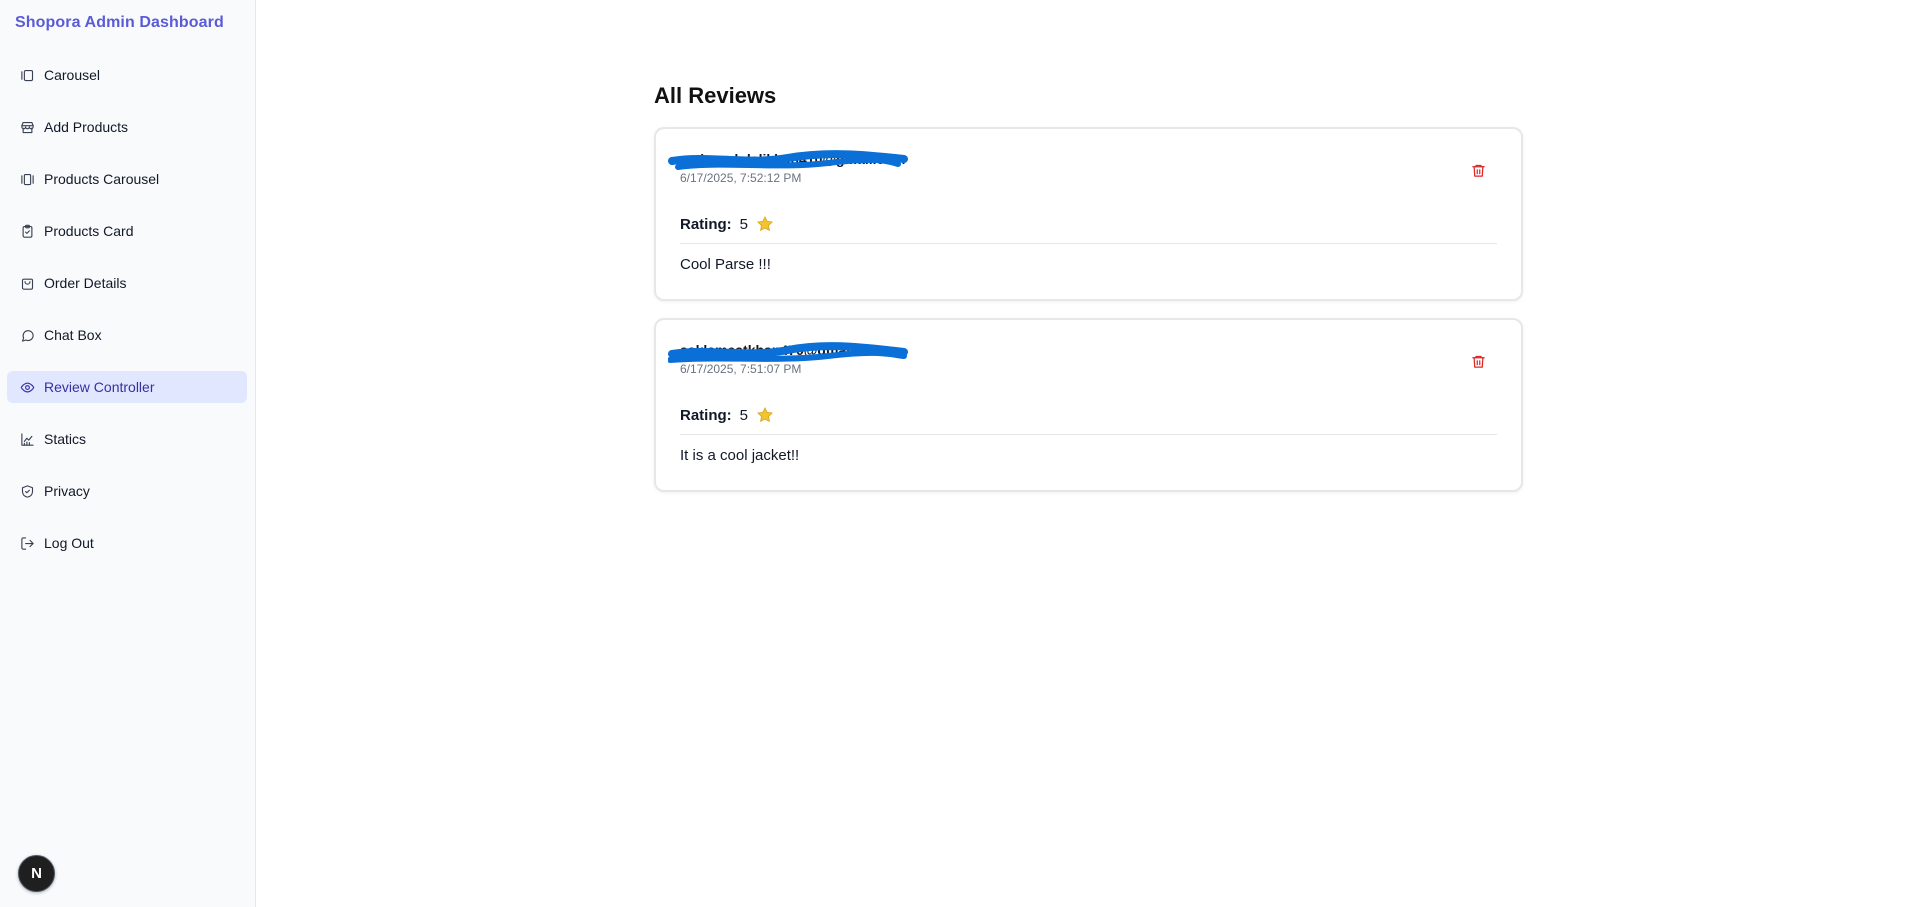  Describe the element at coordinates (85, 283) in the screenshot. I see `sidebar-item-label: Order Details` at that location.